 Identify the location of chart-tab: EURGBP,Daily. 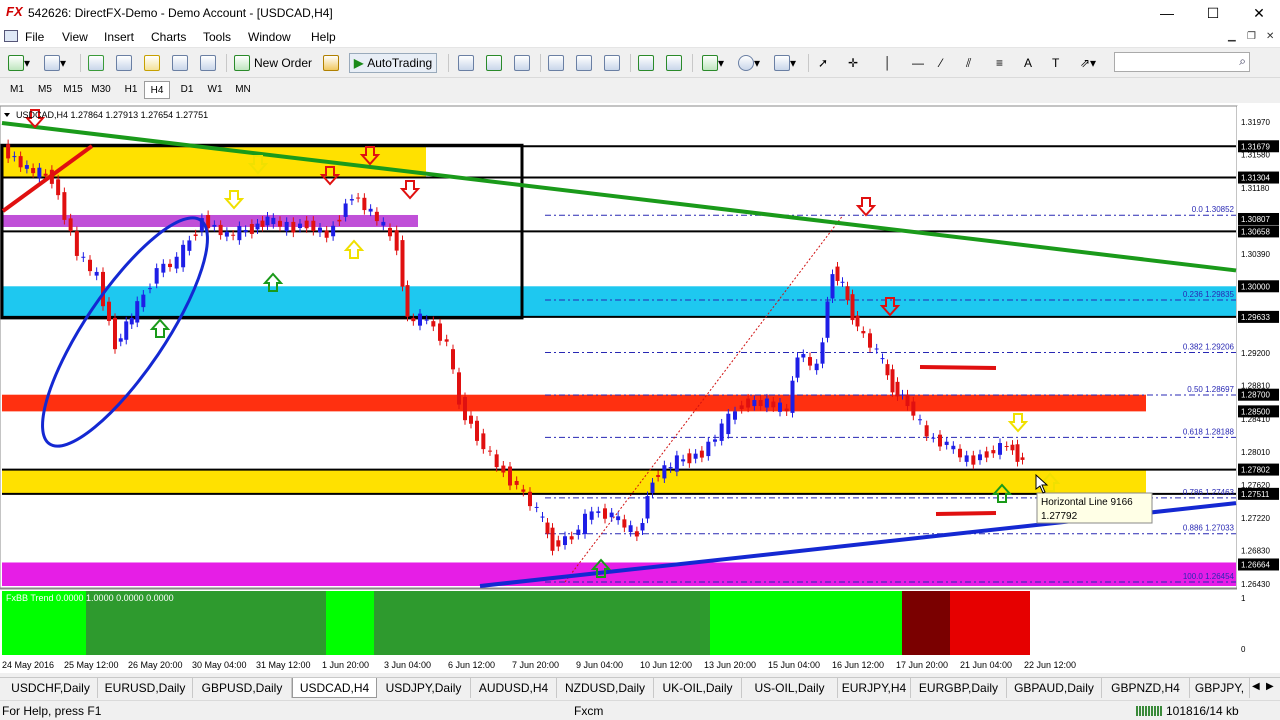
(959, 688).